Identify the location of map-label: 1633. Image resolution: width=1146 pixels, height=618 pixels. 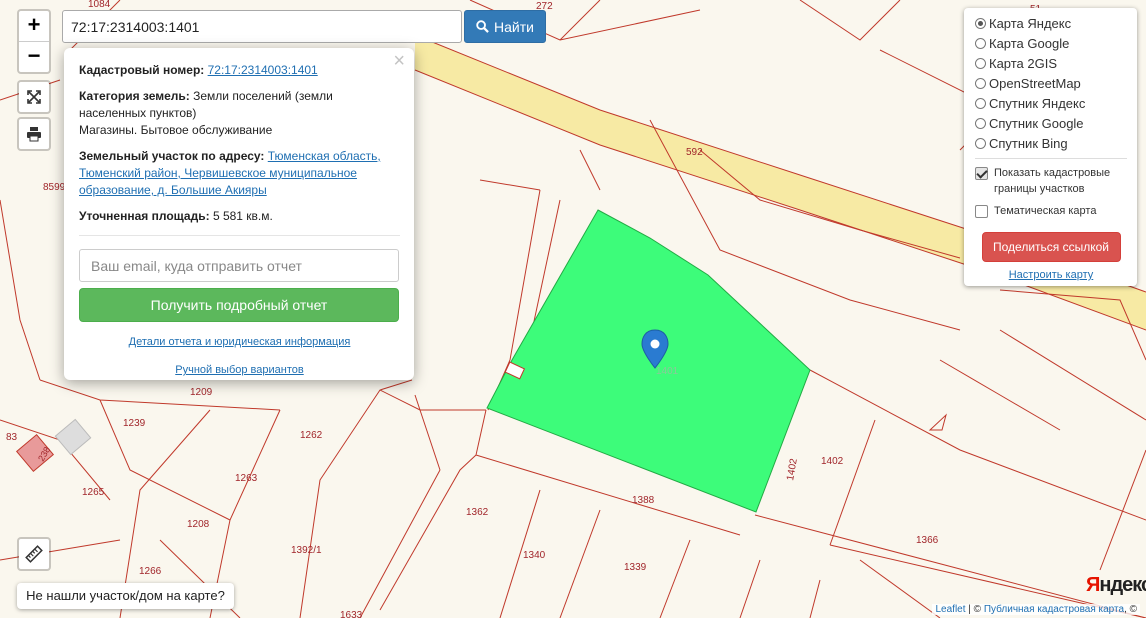
(351, 614).